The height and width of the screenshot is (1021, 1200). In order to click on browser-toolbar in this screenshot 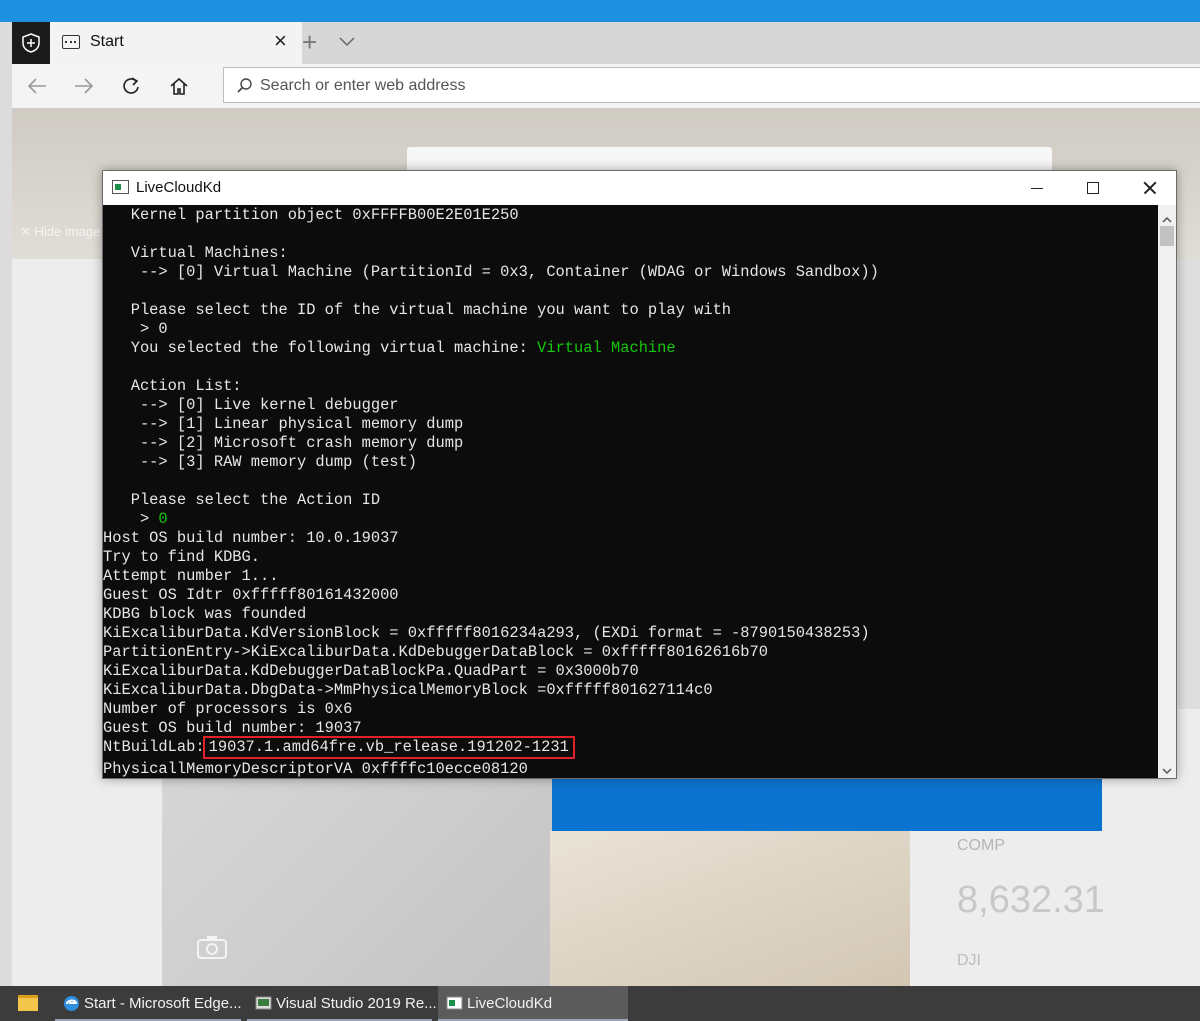, I will do `click(606, 86)`.